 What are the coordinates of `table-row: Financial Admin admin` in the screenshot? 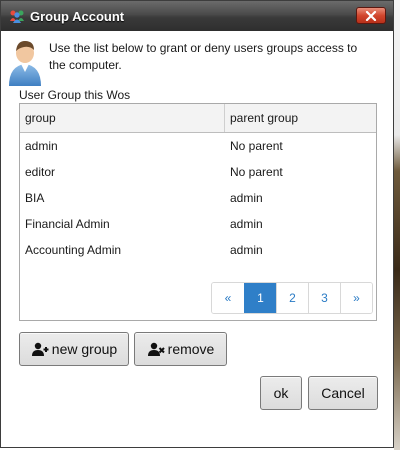 It's located at (198, 225).